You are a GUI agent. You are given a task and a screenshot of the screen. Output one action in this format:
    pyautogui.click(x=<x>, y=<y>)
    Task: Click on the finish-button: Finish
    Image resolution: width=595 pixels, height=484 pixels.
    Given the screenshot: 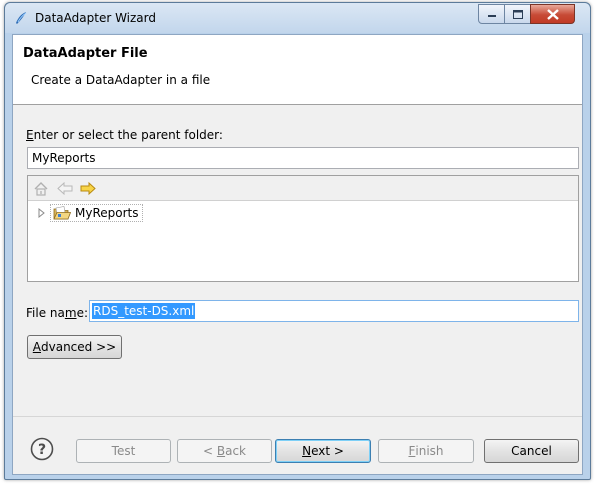 What is the action you would take?
    pyautogui.click(x=426, y=451)
    